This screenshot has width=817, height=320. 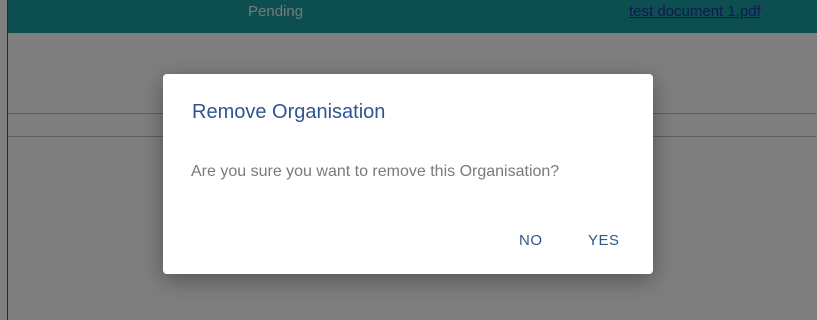 I want to click on no-button: NO, so click(x=531, y=241).